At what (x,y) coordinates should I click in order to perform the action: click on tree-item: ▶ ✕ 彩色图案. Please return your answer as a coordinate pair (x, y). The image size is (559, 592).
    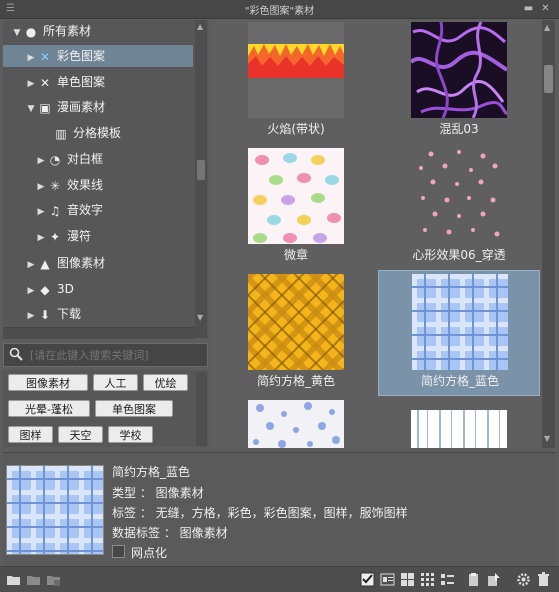
    Looking at the image, I should click on (98, 56).